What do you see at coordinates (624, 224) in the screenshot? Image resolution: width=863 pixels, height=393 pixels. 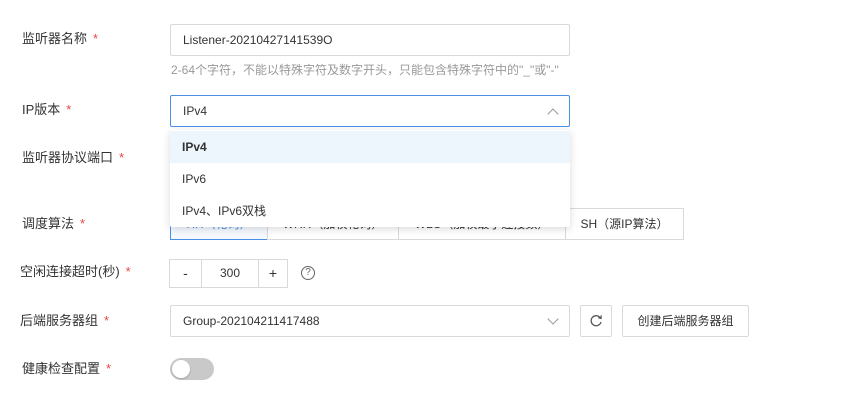 I see `scheduling-option-sh: SH（源IP算法）` at bounding box center [624, 224].